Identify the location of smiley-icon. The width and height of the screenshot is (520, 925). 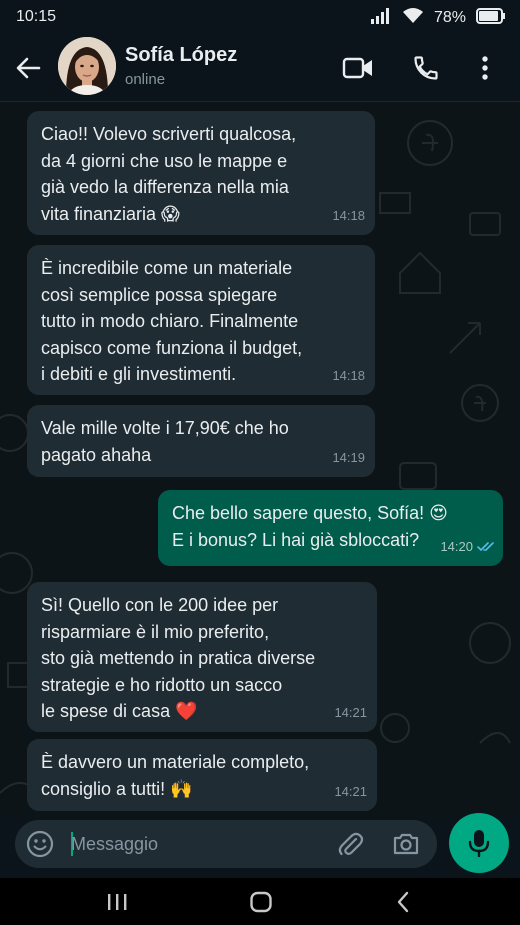
(40, 844).